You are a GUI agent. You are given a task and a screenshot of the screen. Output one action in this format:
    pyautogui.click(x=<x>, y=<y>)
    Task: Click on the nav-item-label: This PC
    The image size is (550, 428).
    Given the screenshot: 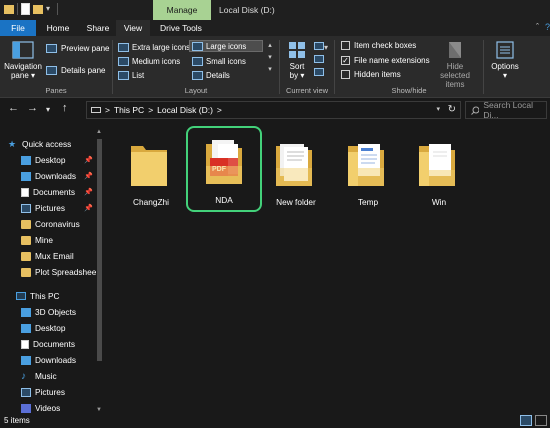 What is the action you would take?
    pyautogui.click(x=45, y=296)
    